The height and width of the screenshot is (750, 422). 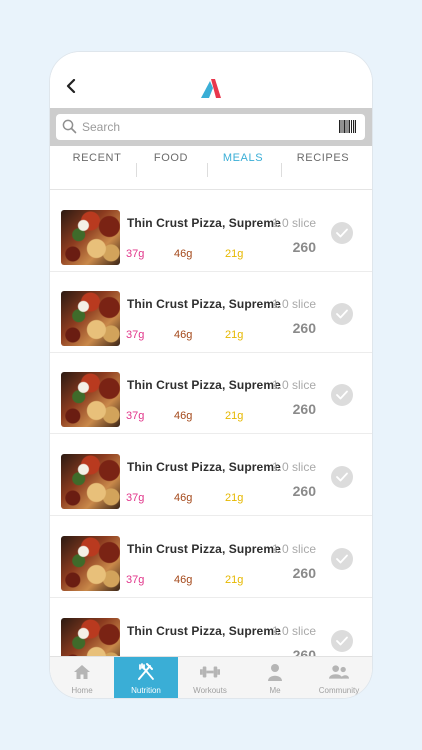 I want to click on community-icon, so click(x=339, y=672).